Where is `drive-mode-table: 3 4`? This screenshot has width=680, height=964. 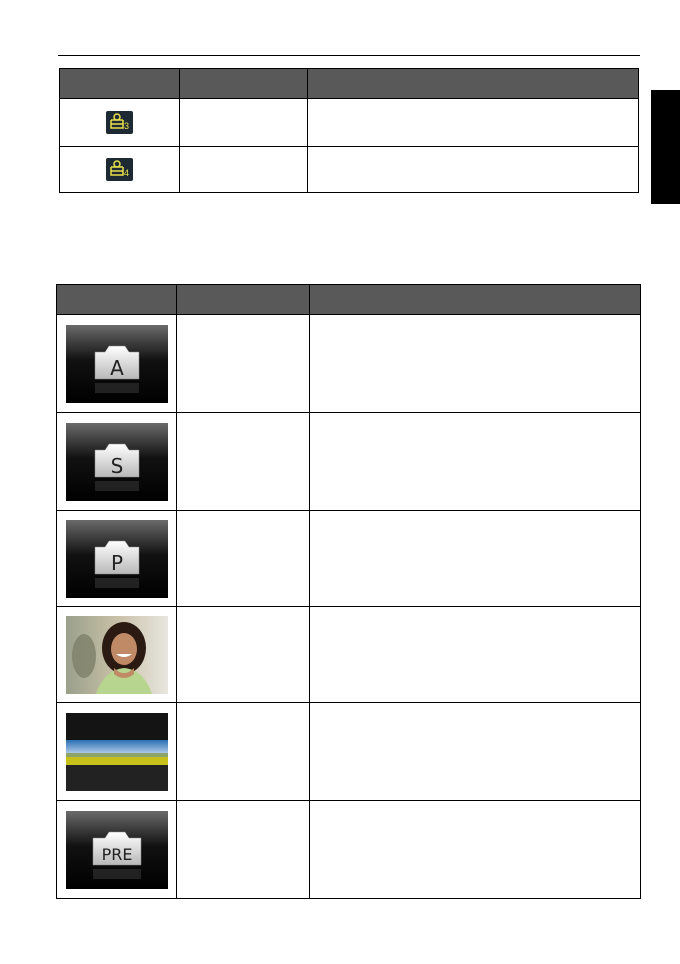 drive-mode-table: 3 4 is located at coordinates (349, 130).